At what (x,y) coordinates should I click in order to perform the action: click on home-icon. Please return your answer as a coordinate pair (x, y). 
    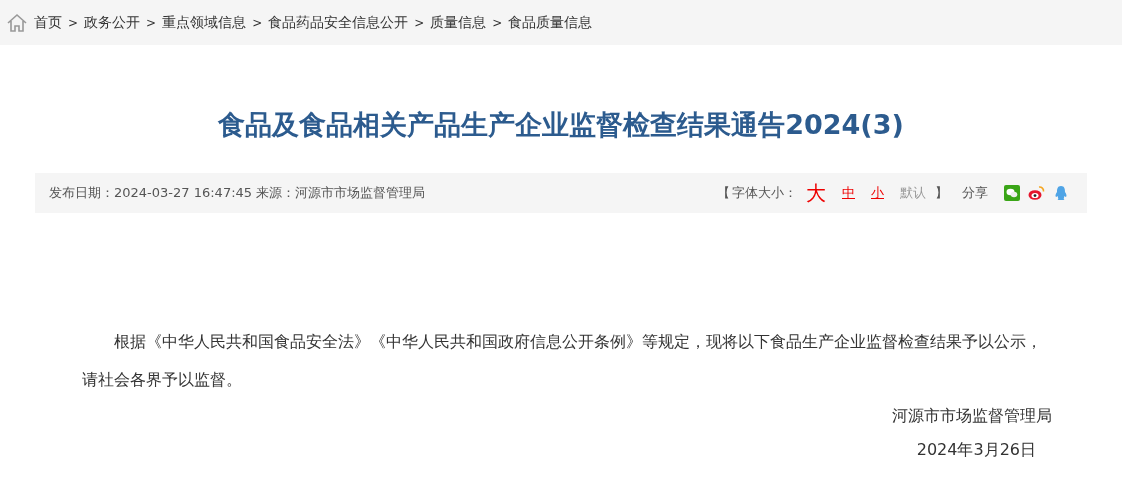
    Looking at the image, I should click on (17, 22).